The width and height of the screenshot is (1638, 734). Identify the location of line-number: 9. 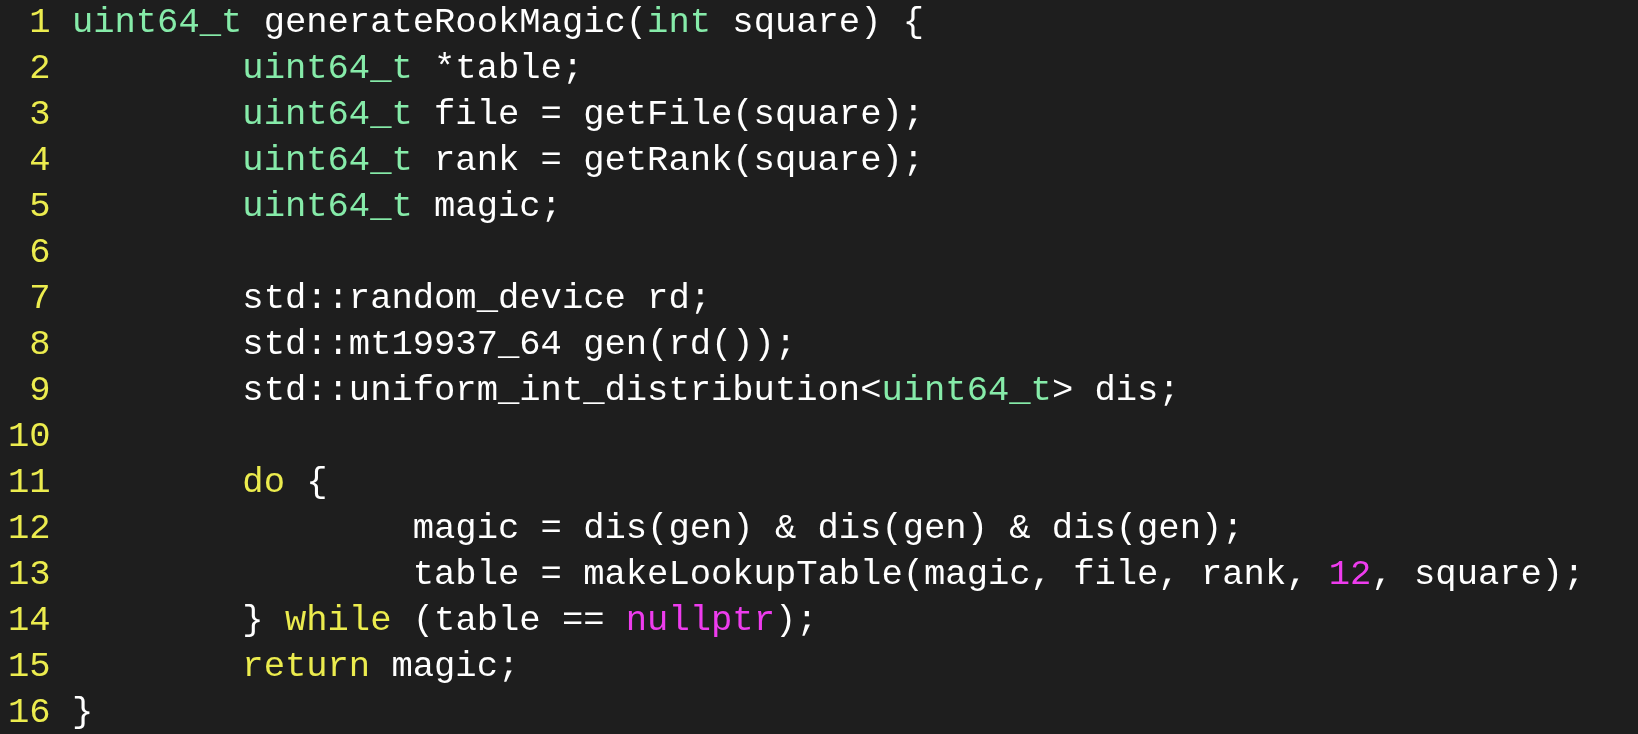
(39, 391).